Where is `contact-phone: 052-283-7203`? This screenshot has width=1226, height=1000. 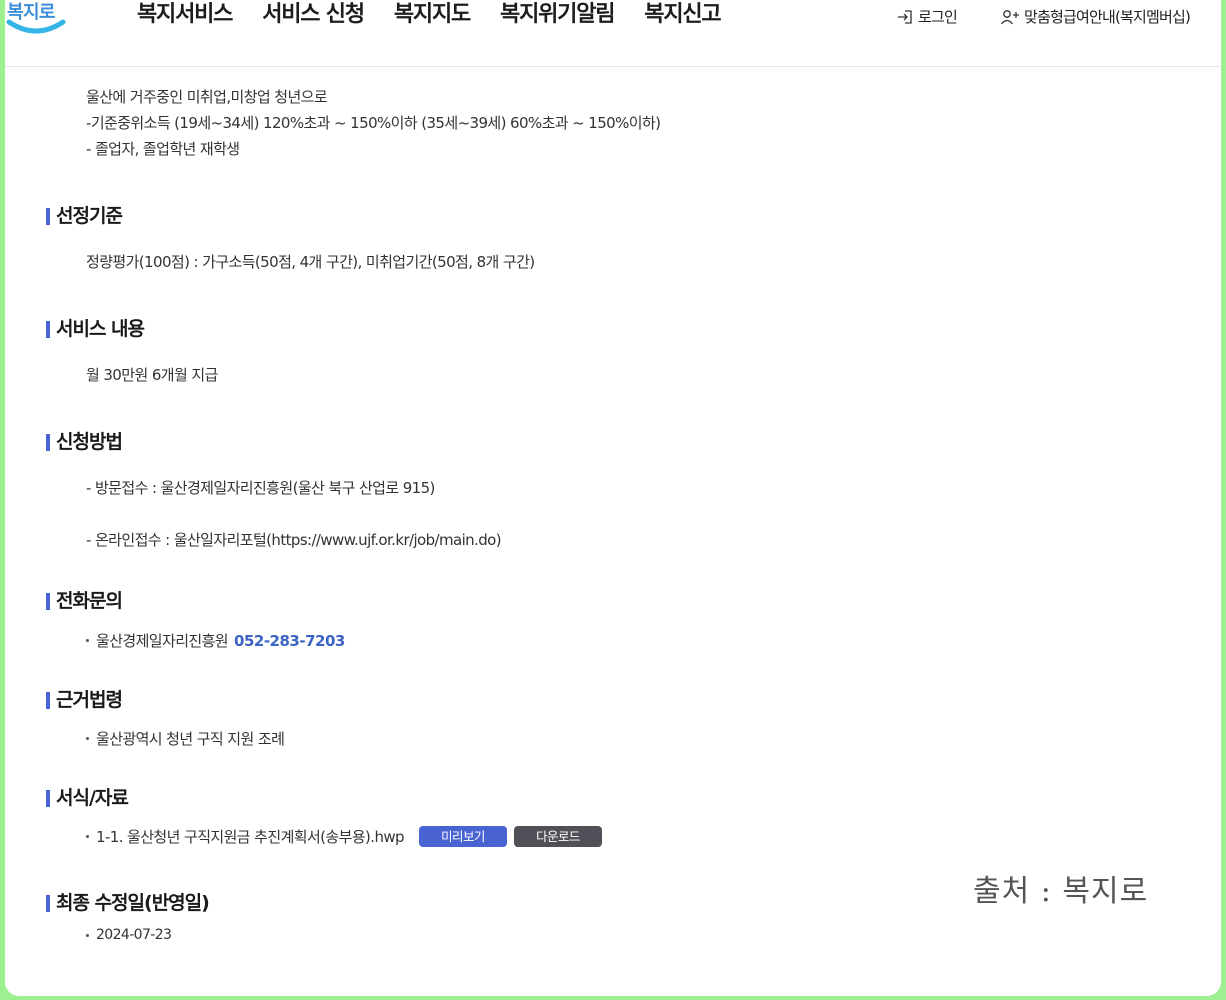
contact-phone: 052-283-7203 is located at coordinates (289, 641).